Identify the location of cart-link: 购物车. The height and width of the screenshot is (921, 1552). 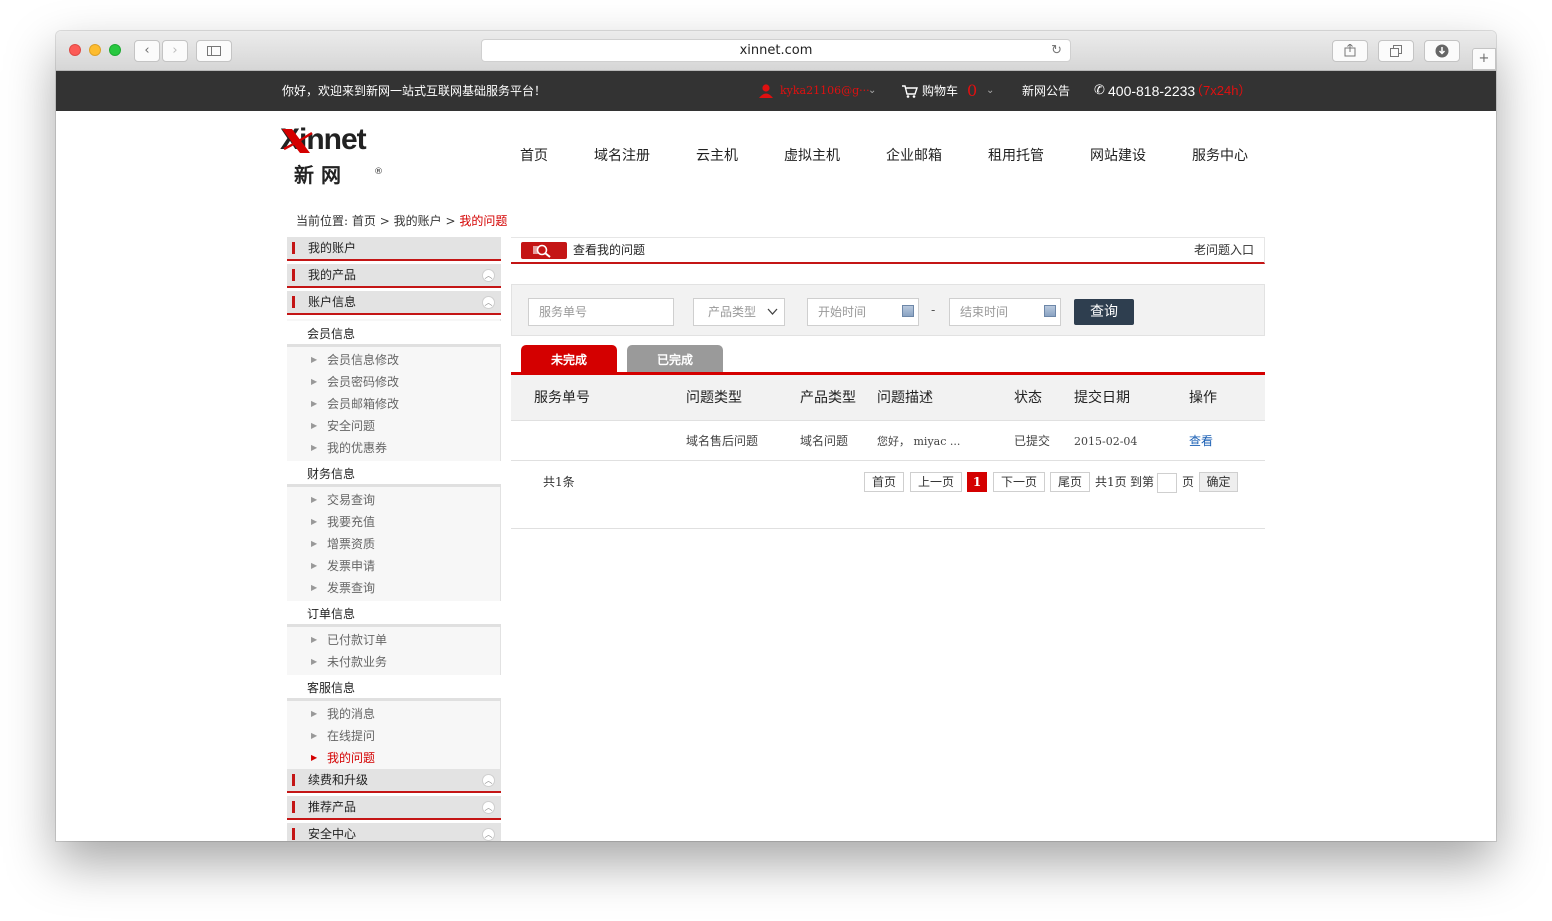
(940, 91).